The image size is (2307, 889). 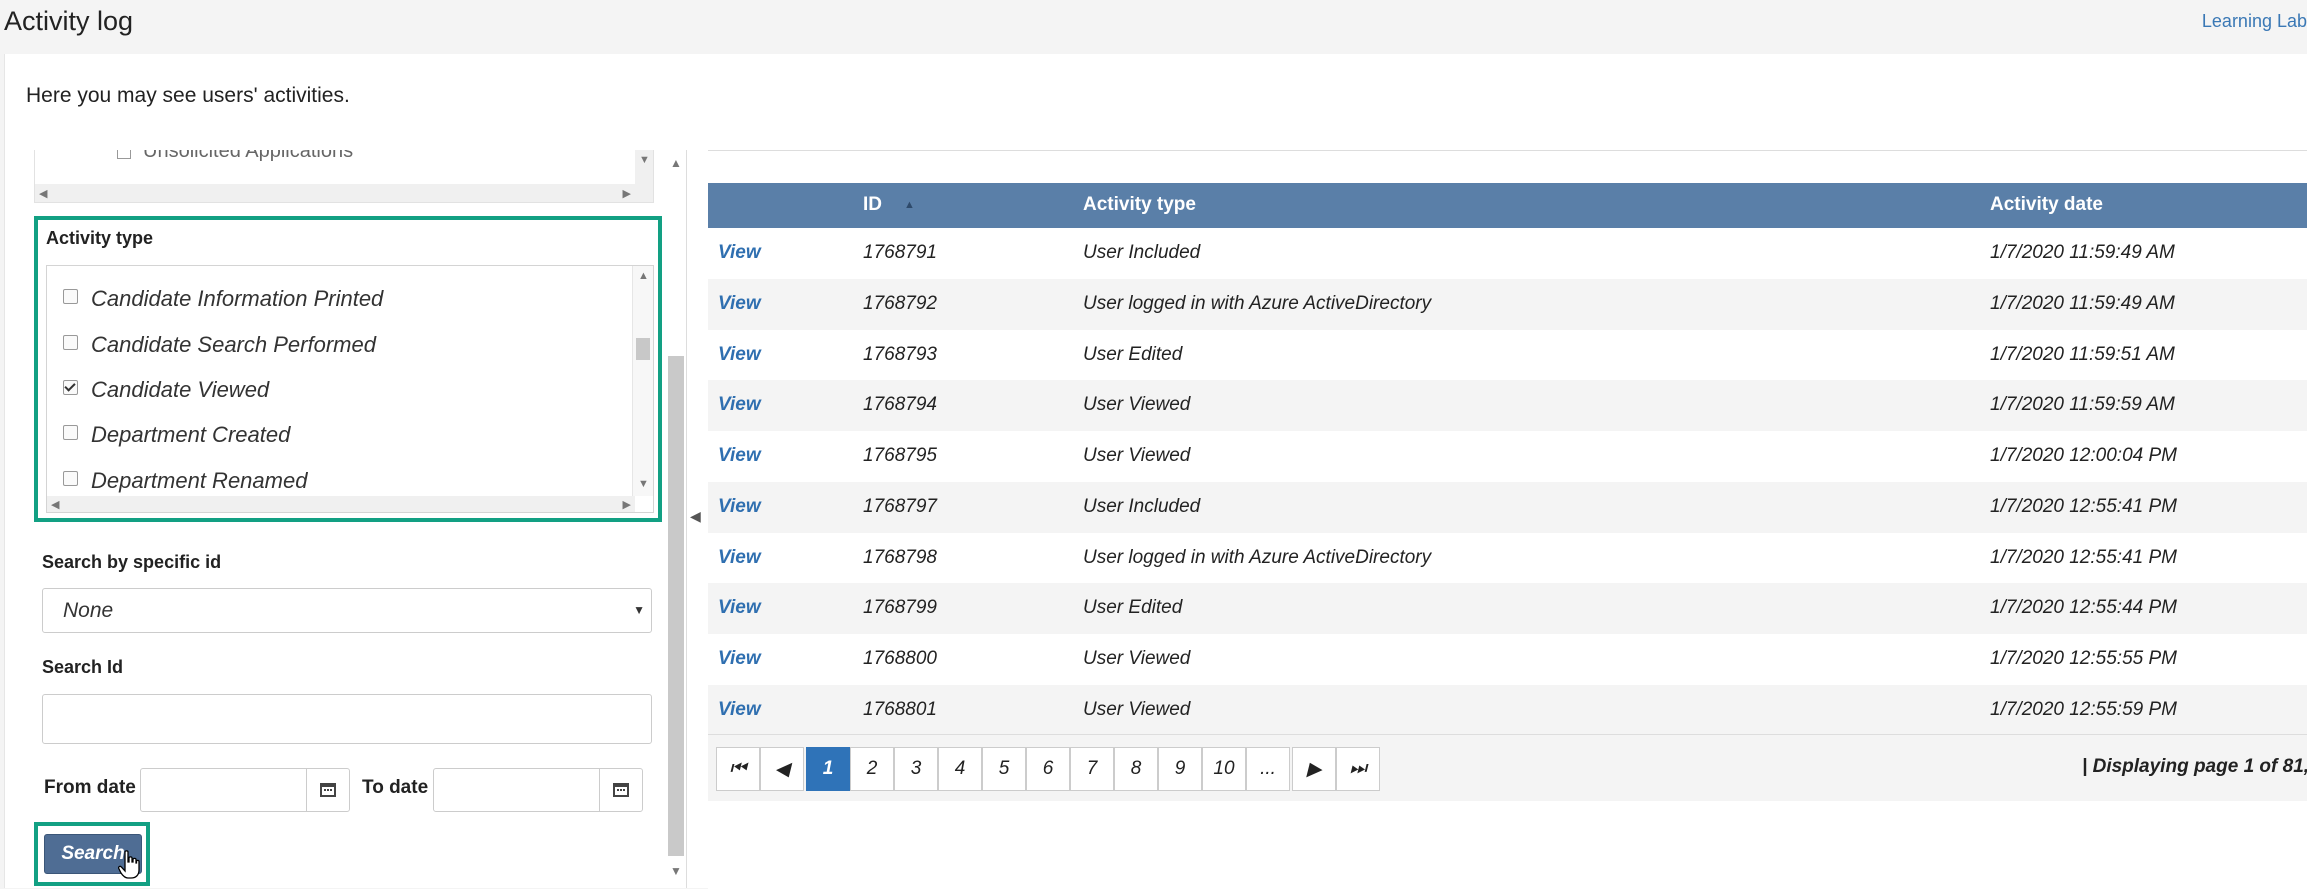 I want to click on activity-type-option: Candidate Search Performed, so click(x=219, y=345).